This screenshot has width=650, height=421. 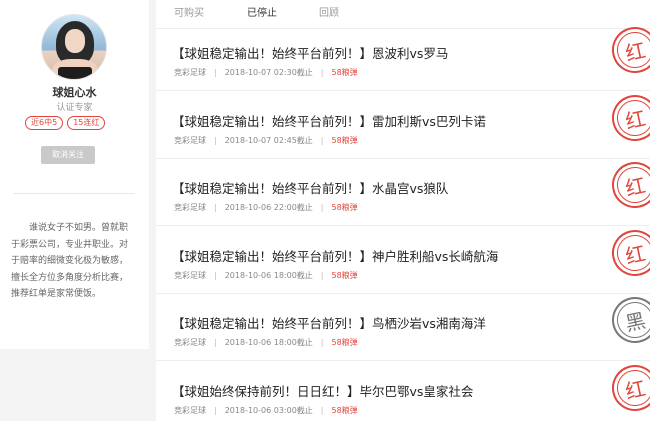 What do you see at coordinates (65, 123) in the screenshot?
I see `record-badges: 近6中5 15连红` at bounding box center [65, 123].